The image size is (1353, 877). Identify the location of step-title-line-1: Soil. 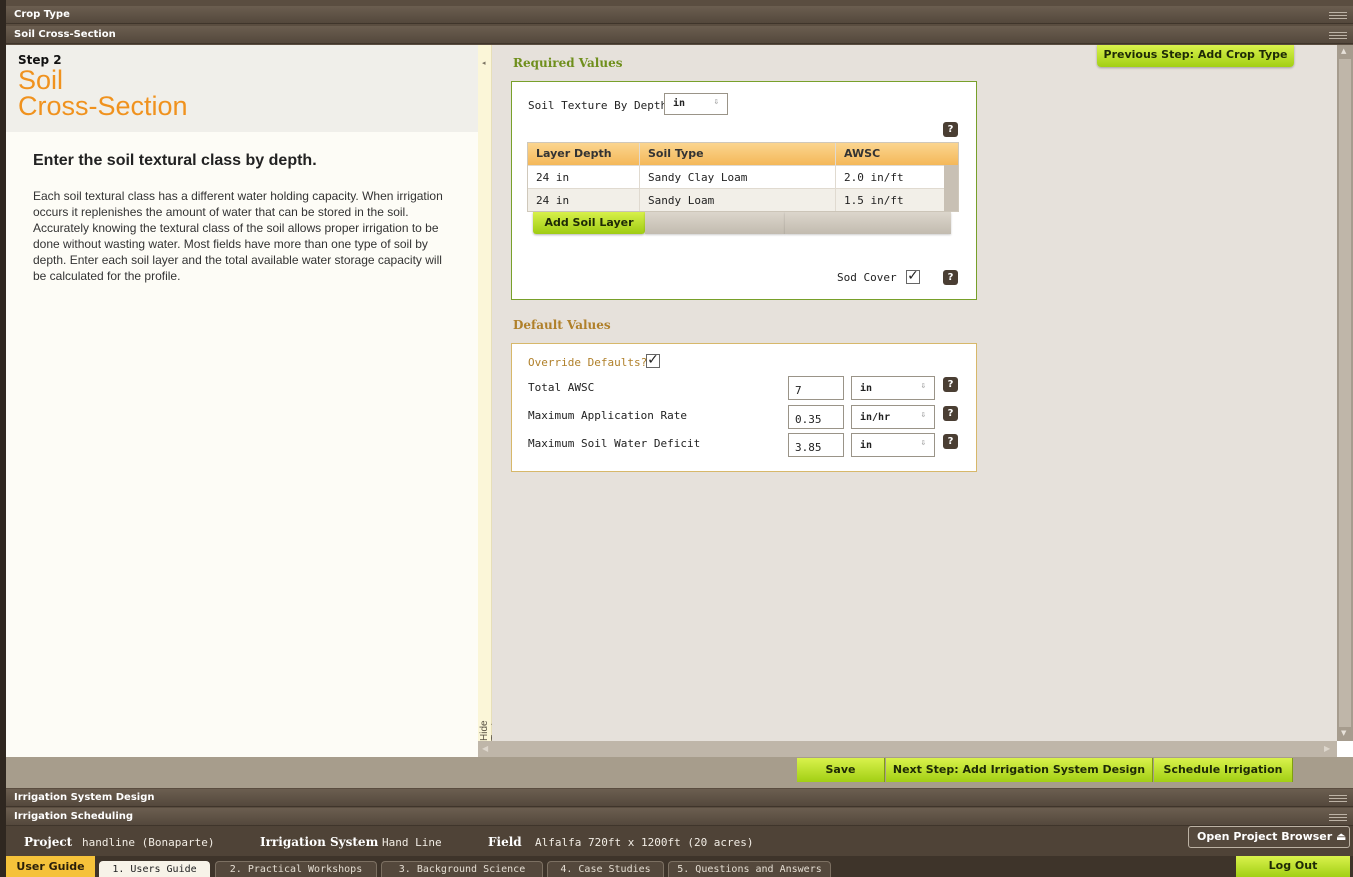
(41, 80).